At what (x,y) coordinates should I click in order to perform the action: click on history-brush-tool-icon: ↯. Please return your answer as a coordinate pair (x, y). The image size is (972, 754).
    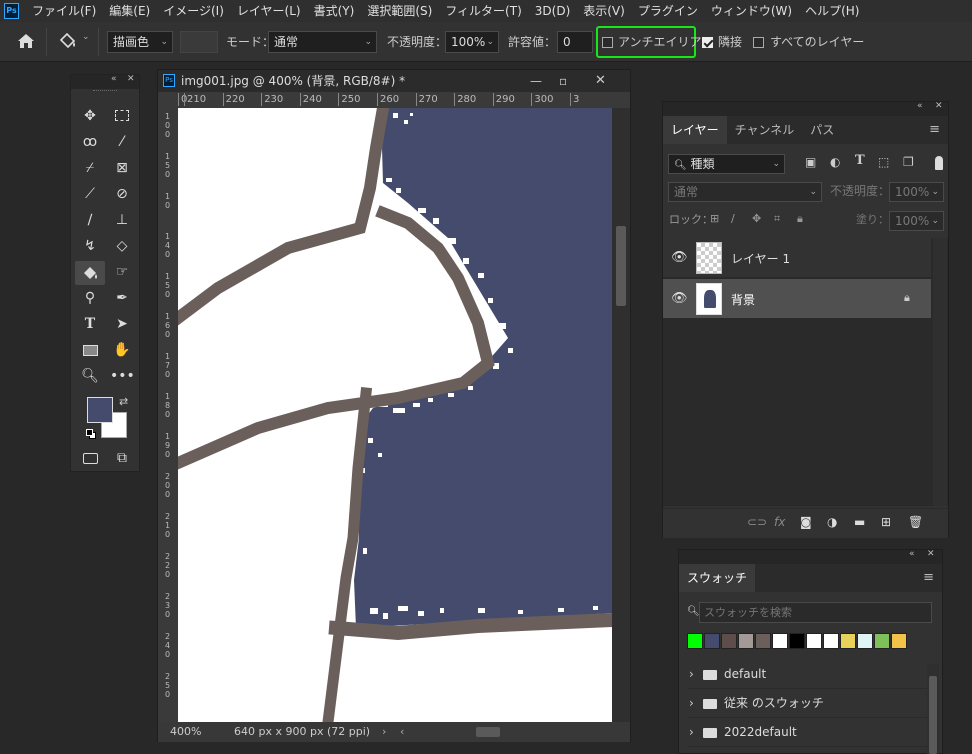
    Looking at the image, I should click on (90, 246).